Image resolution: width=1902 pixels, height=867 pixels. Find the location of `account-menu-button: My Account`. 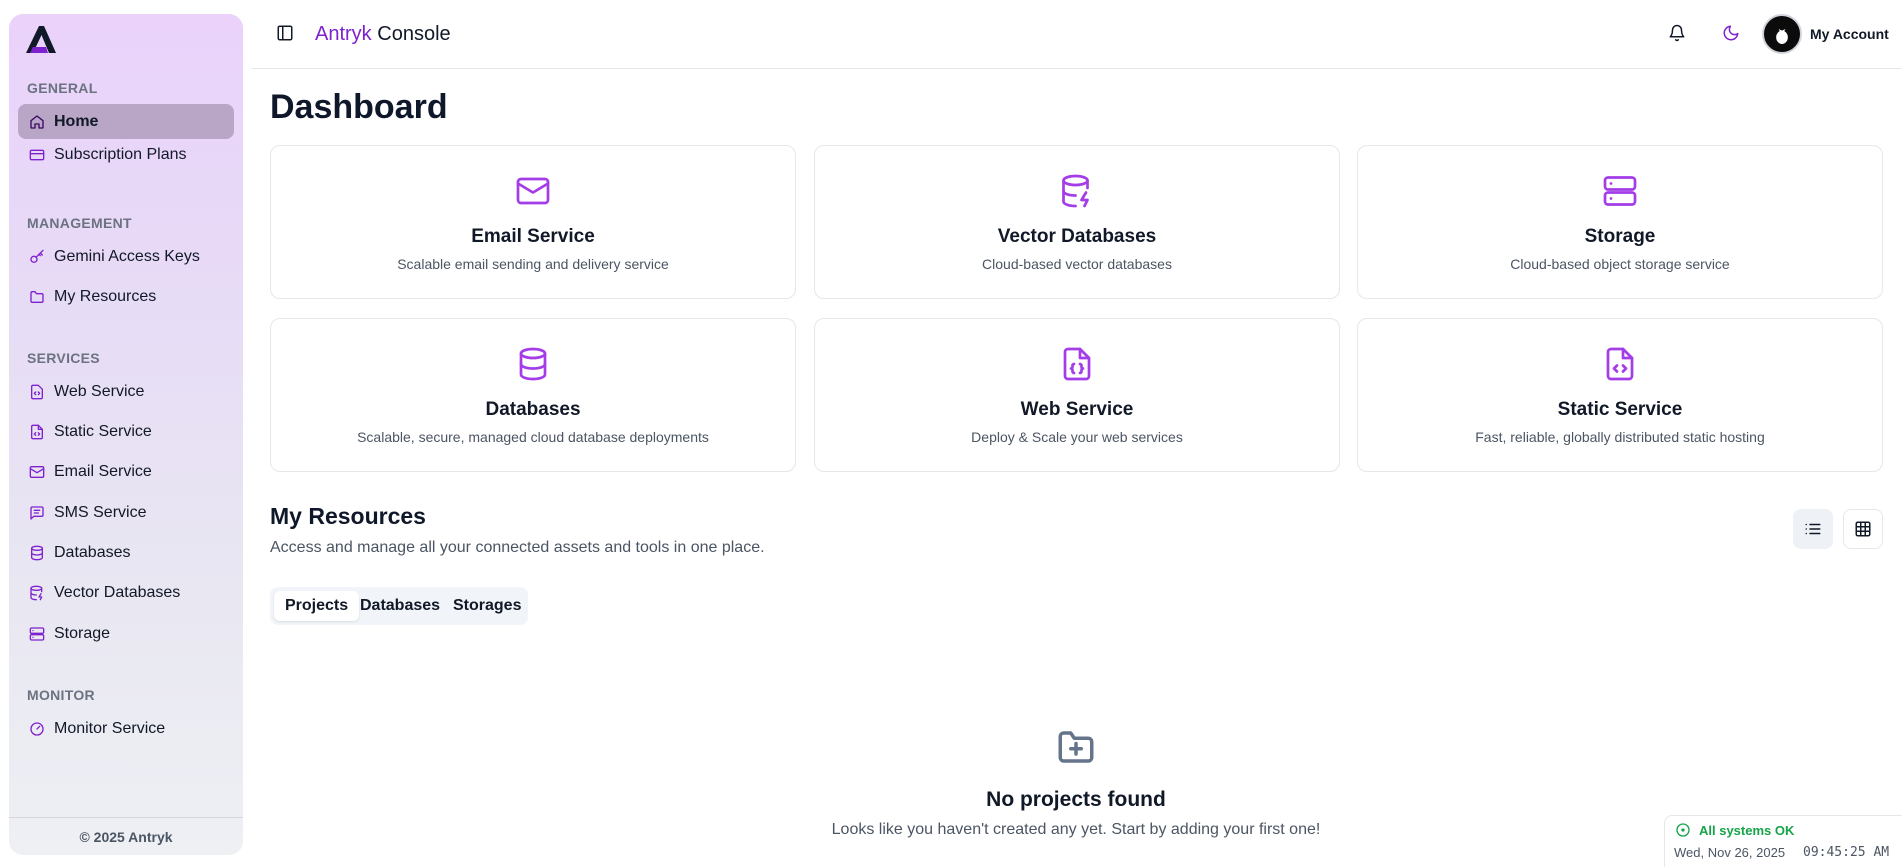

account-menu-button: My Account is located at coordinates (1825, 34).